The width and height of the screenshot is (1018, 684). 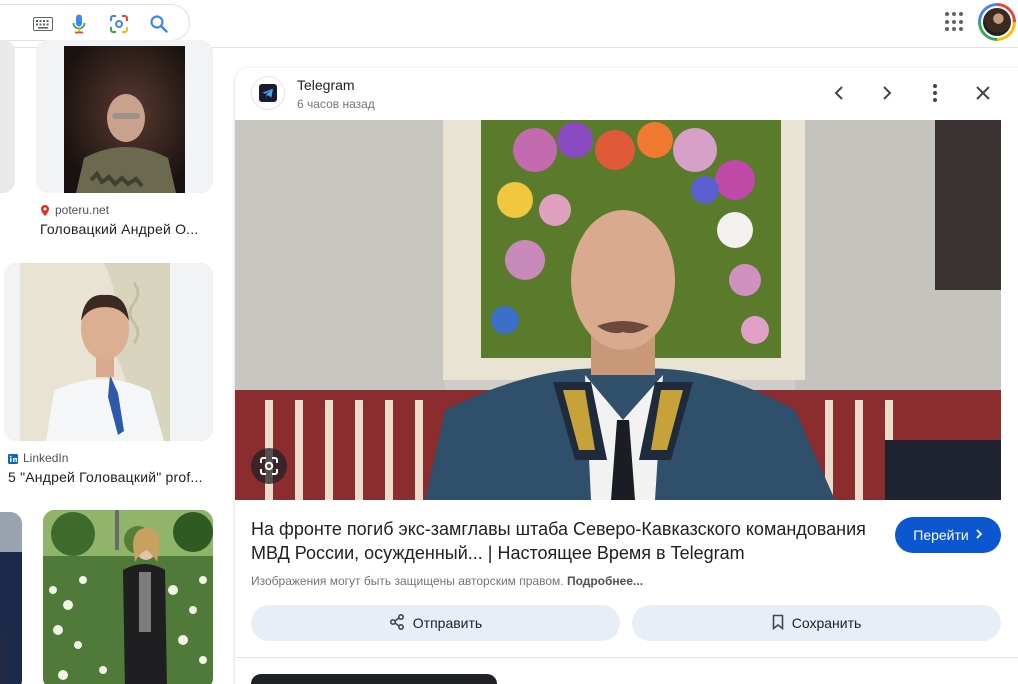 What do you see at coordinates (95, 22) in the screenshot?
I see `search-box` at bounding box center [95, 22].